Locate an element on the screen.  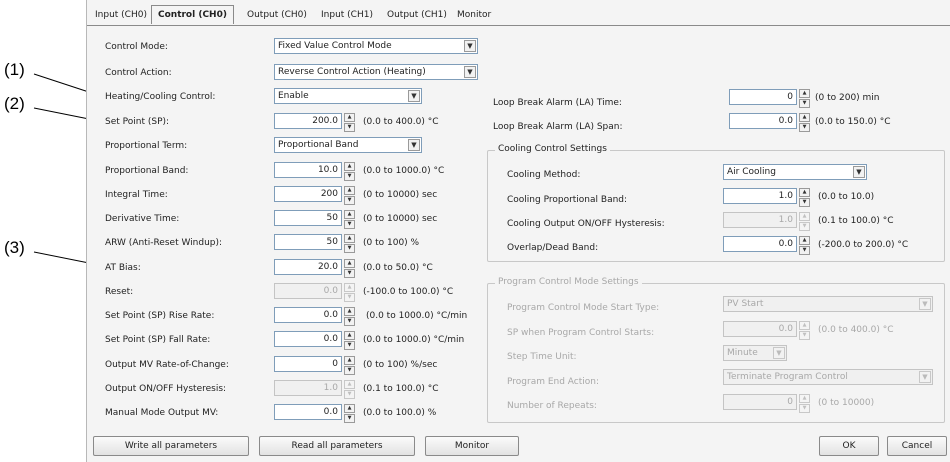
control-mode-select: Fixed Value Control Mode ▼ is located at coordinates (376, 46).